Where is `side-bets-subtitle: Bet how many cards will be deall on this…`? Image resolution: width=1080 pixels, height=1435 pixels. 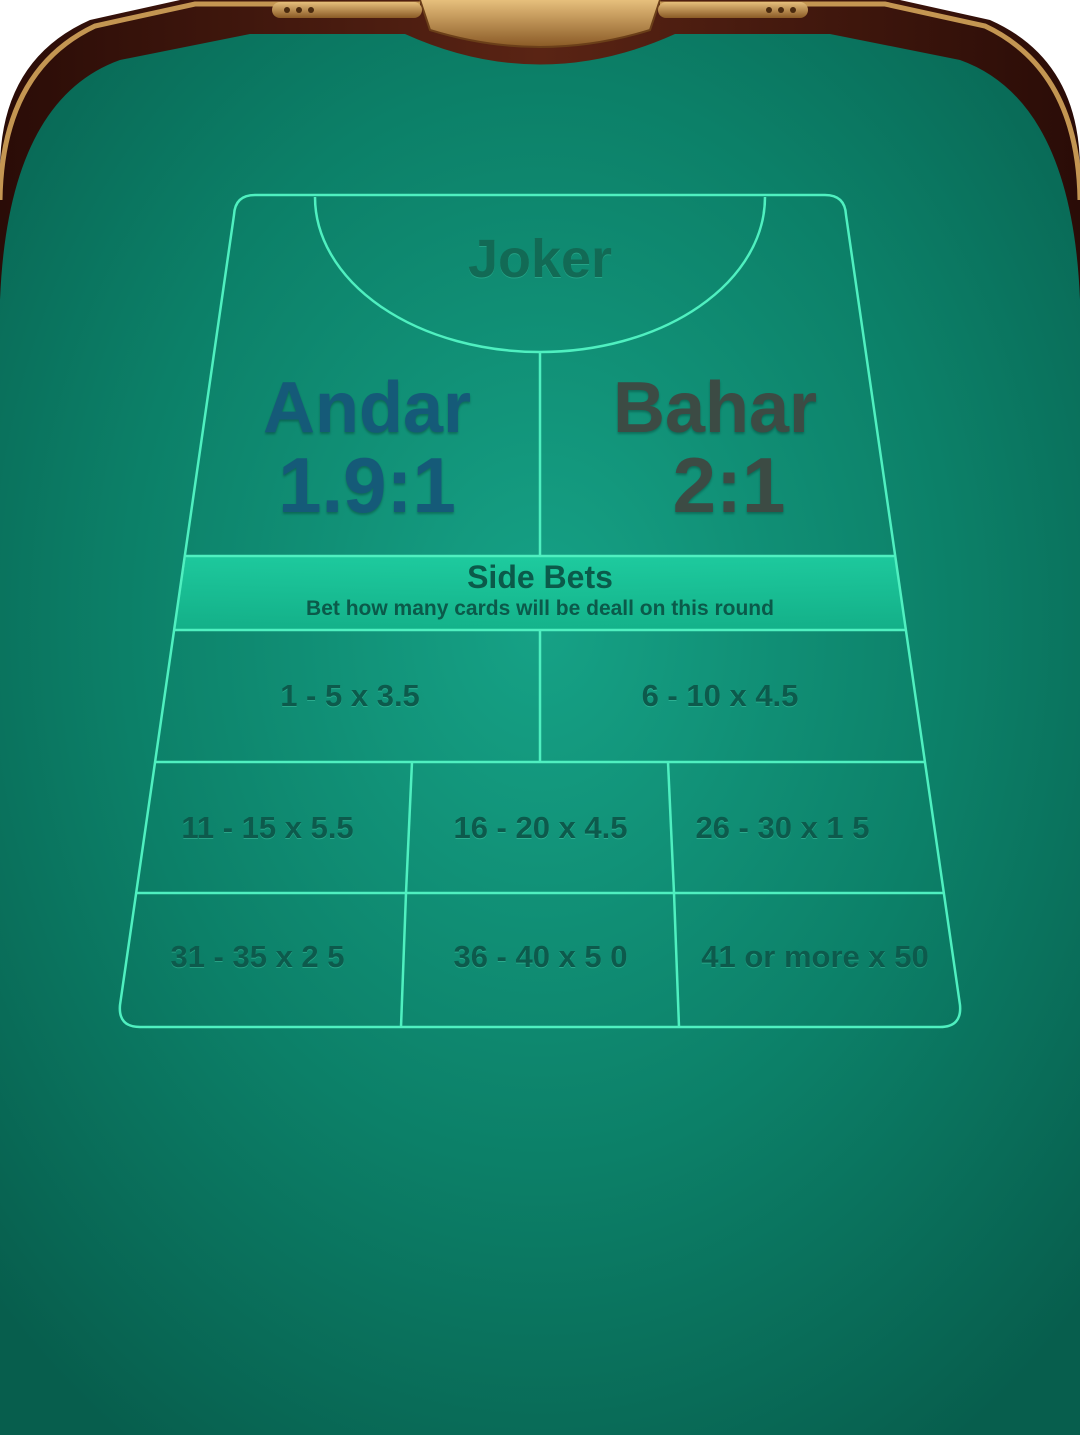 side-bets-subtitle: Bet how many cards will be deall on this… is located at coordinates (540, 608).